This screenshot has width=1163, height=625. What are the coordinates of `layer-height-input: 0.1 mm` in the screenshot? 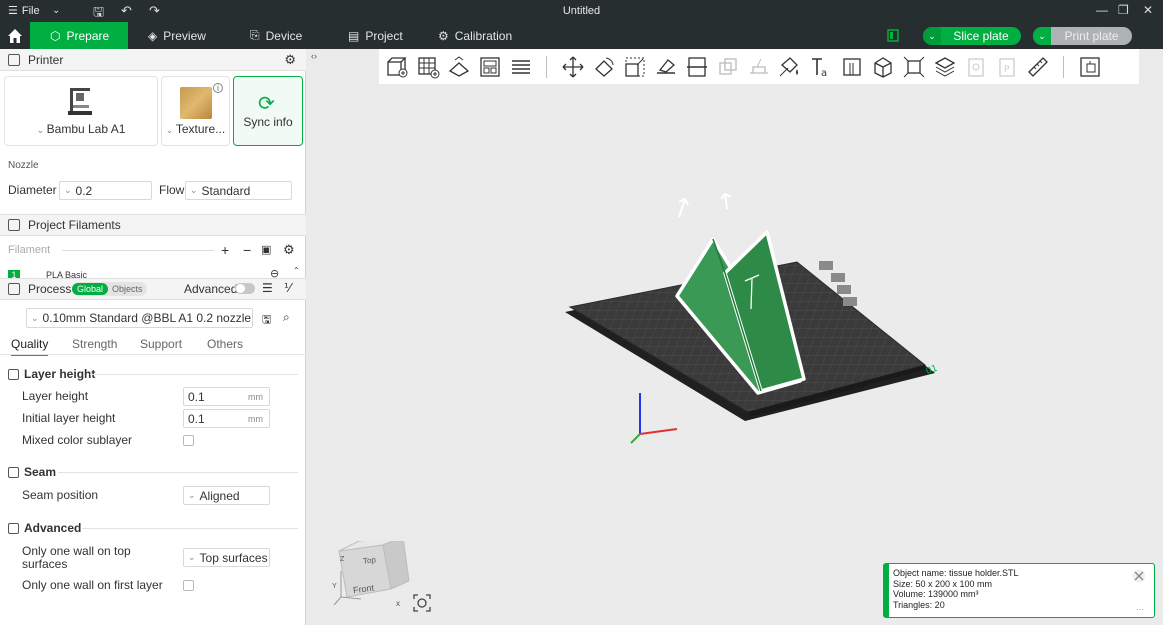 It's located at (226, 396).